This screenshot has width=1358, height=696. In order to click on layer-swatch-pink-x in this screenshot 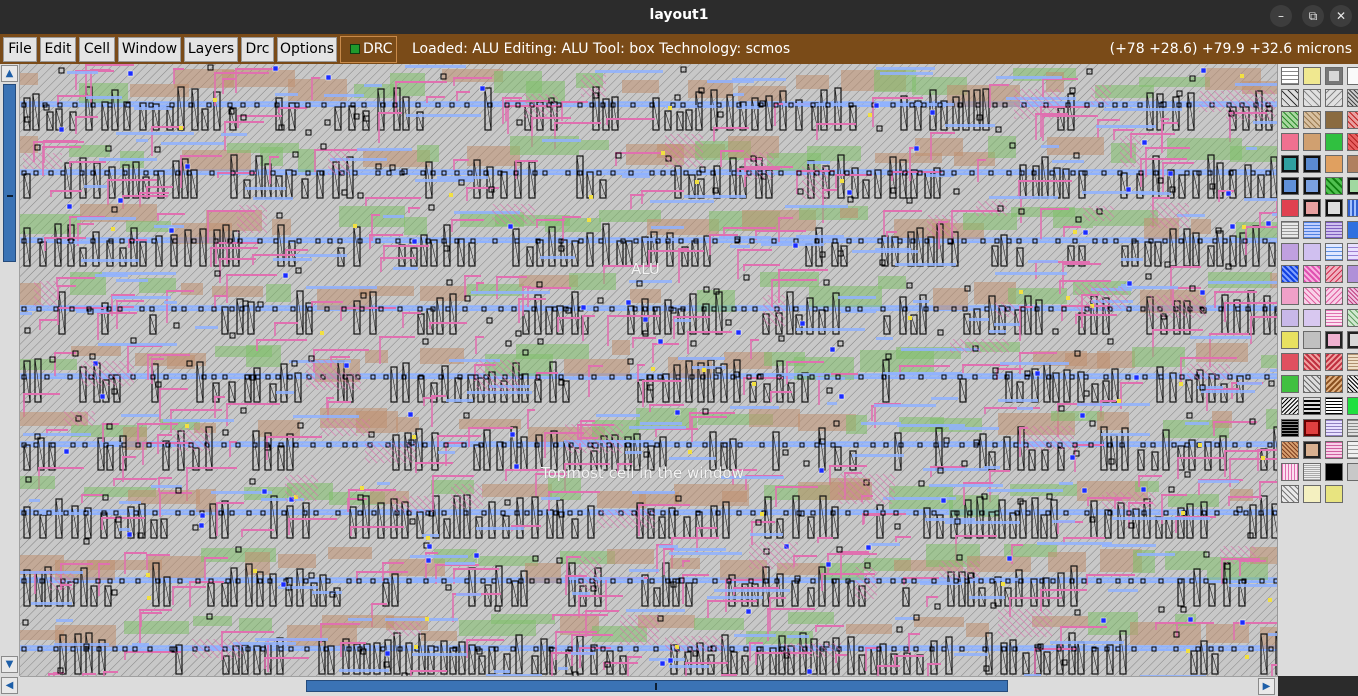, I will do `click(1334, 340)`.